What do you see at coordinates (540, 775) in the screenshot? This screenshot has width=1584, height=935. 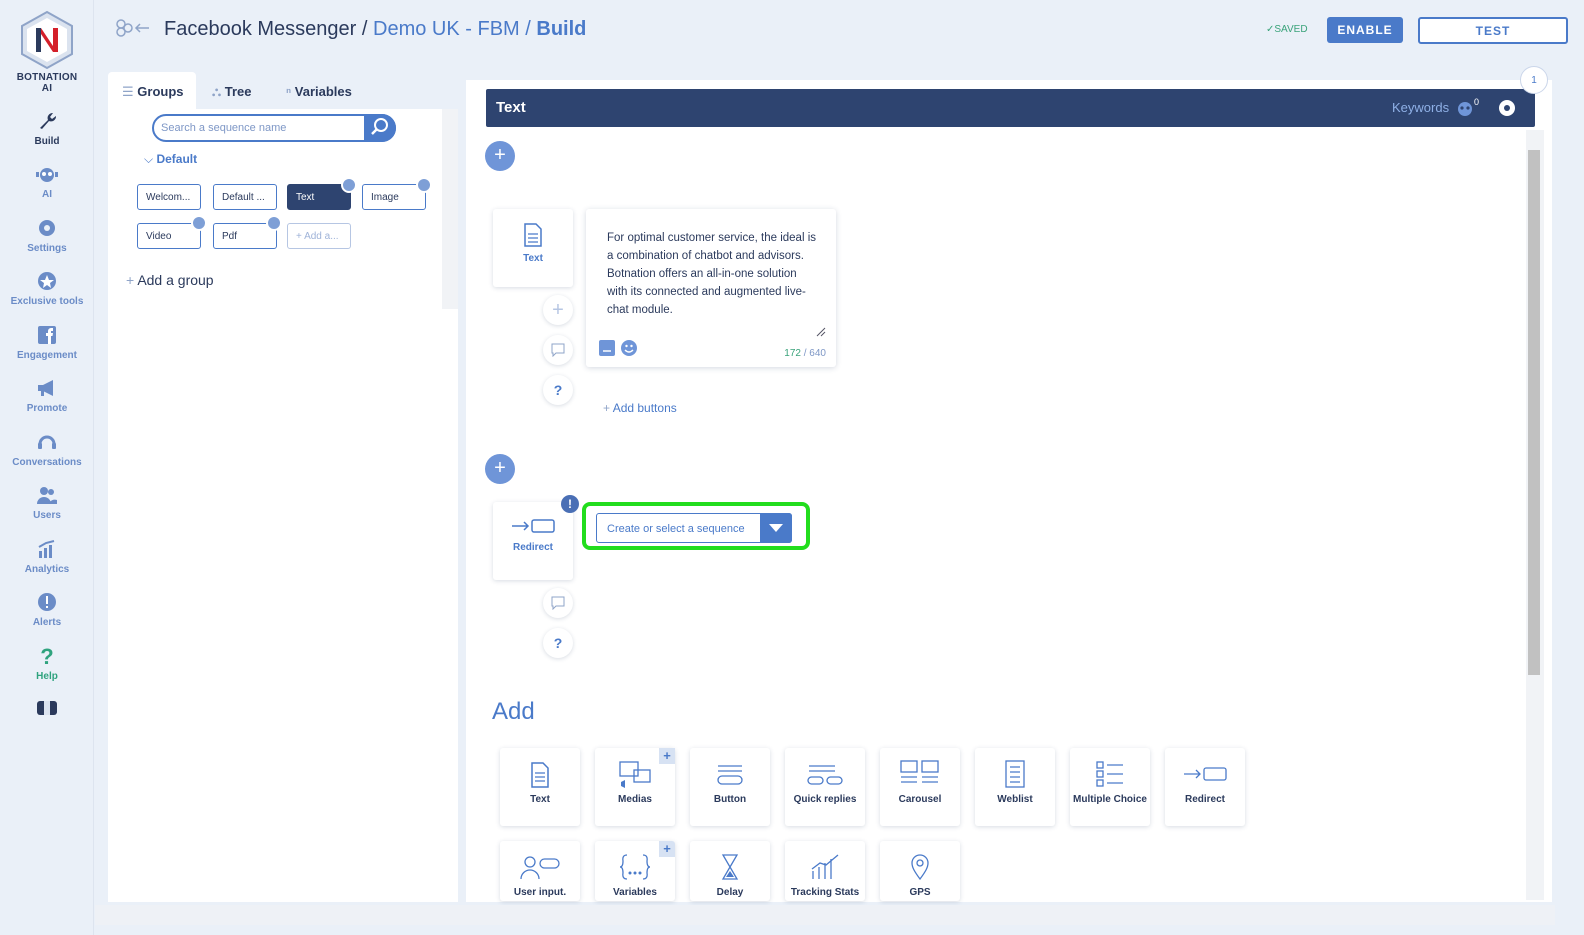 I see `document-icon` at bounding box center [540, 775].